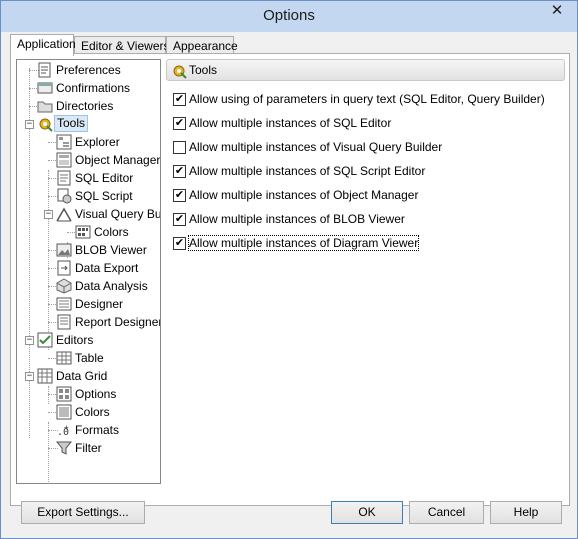 The height and width of the screenshot is (539, 578). Describe the element at coordinates (64, 250) in the screenshot. I see `blob-viewer-icon` at that location.